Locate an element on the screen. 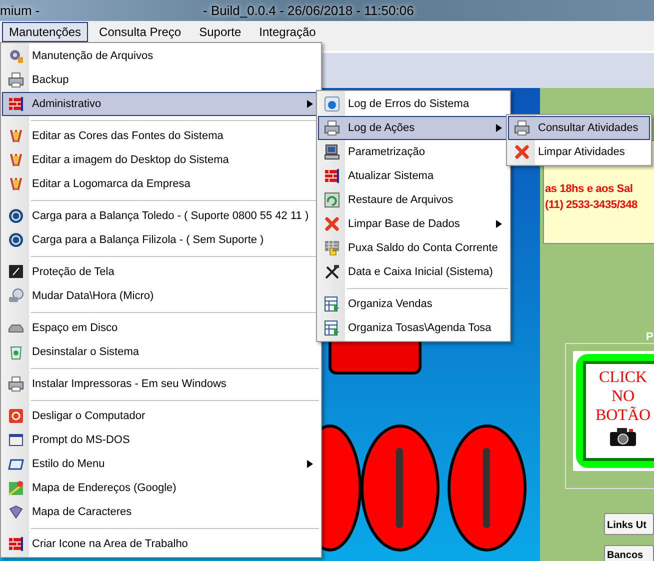  button-text: CLICK is located at coordinates (623, 377).